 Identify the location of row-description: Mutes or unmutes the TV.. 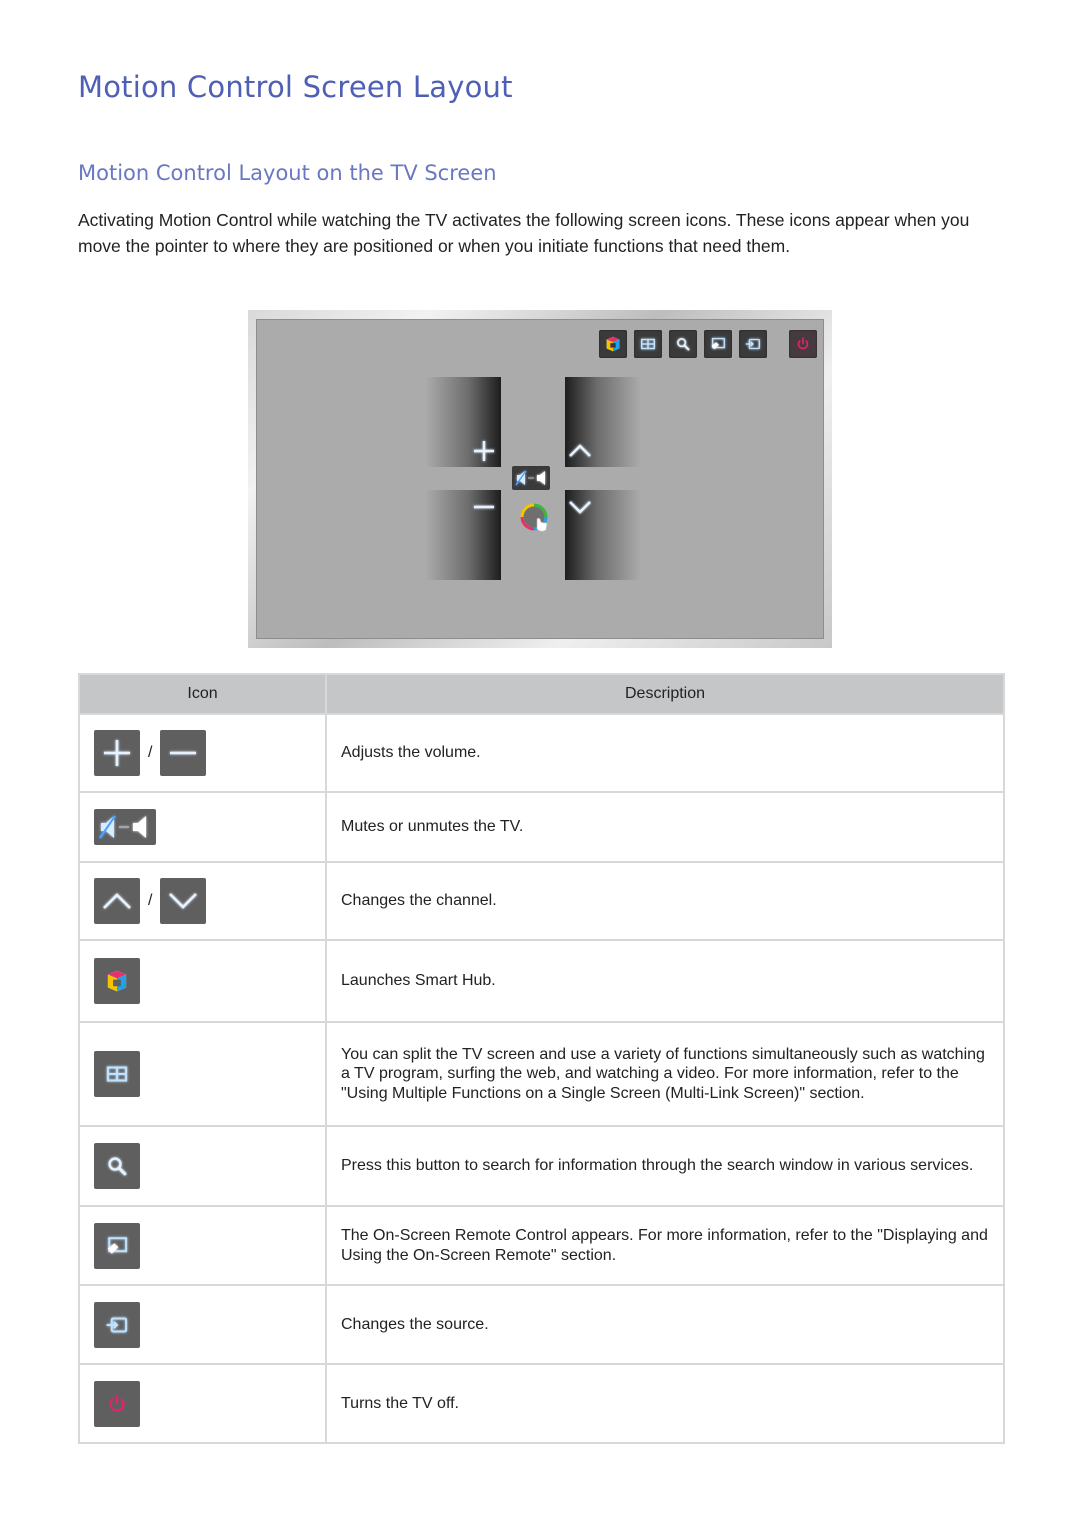
(665, 827).